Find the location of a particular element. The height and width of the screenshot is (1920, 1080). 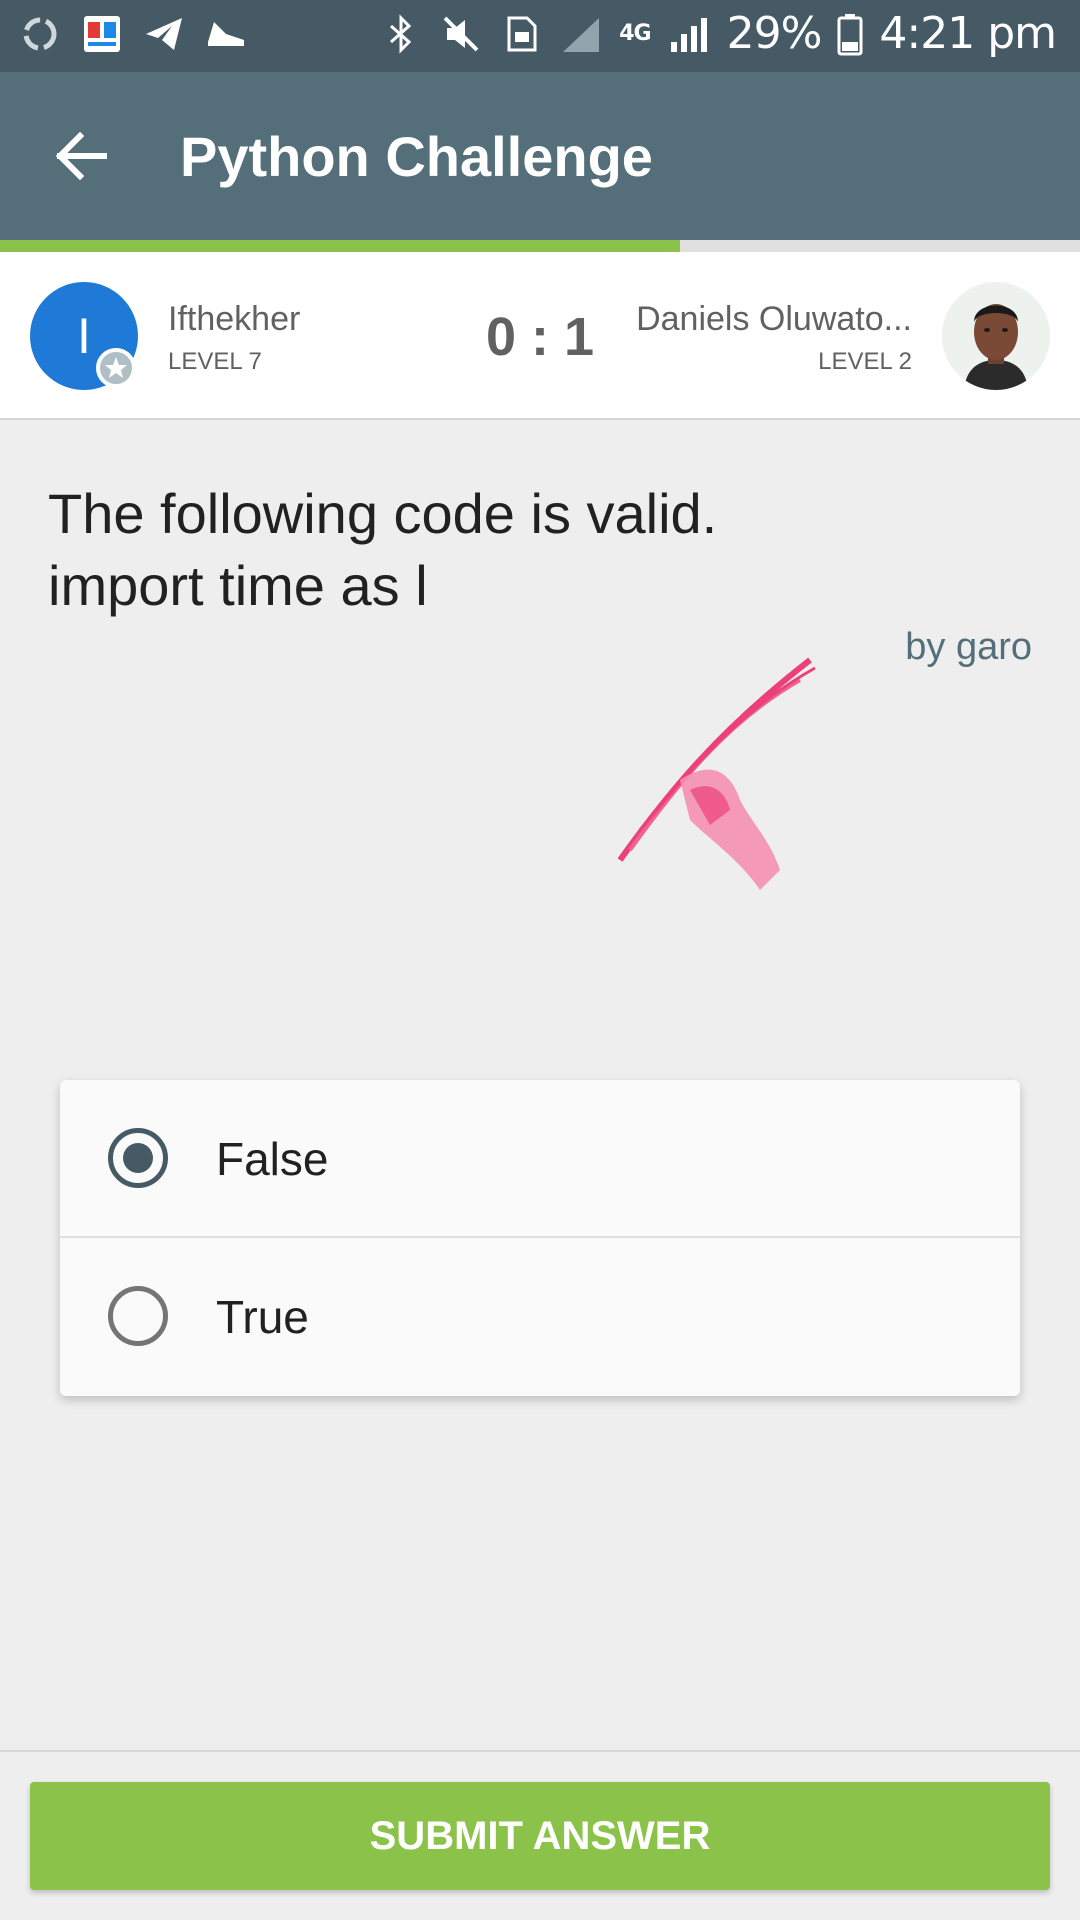

app-bar: Python Challenge is located at coordinates (540, 156).